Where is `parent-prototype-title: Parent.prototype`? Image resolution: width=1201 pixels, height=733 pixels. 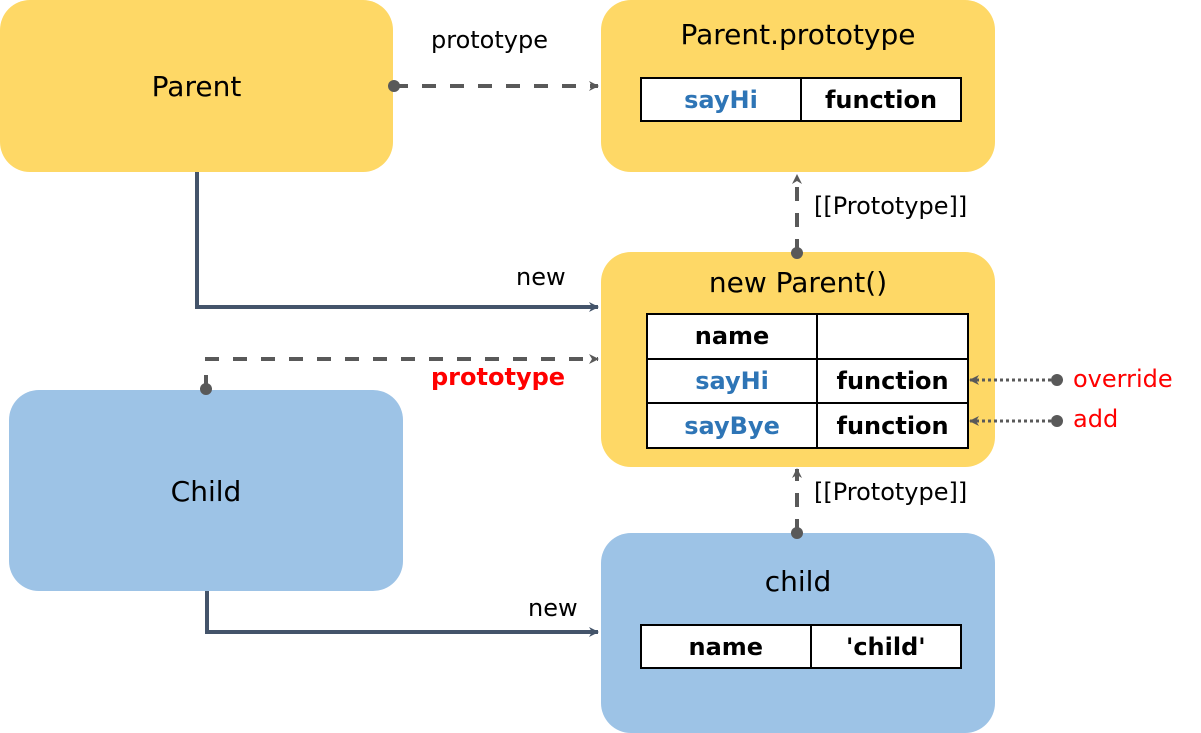 parent-prototype-title: Parent.prototype is located at coordinates (798, 34).